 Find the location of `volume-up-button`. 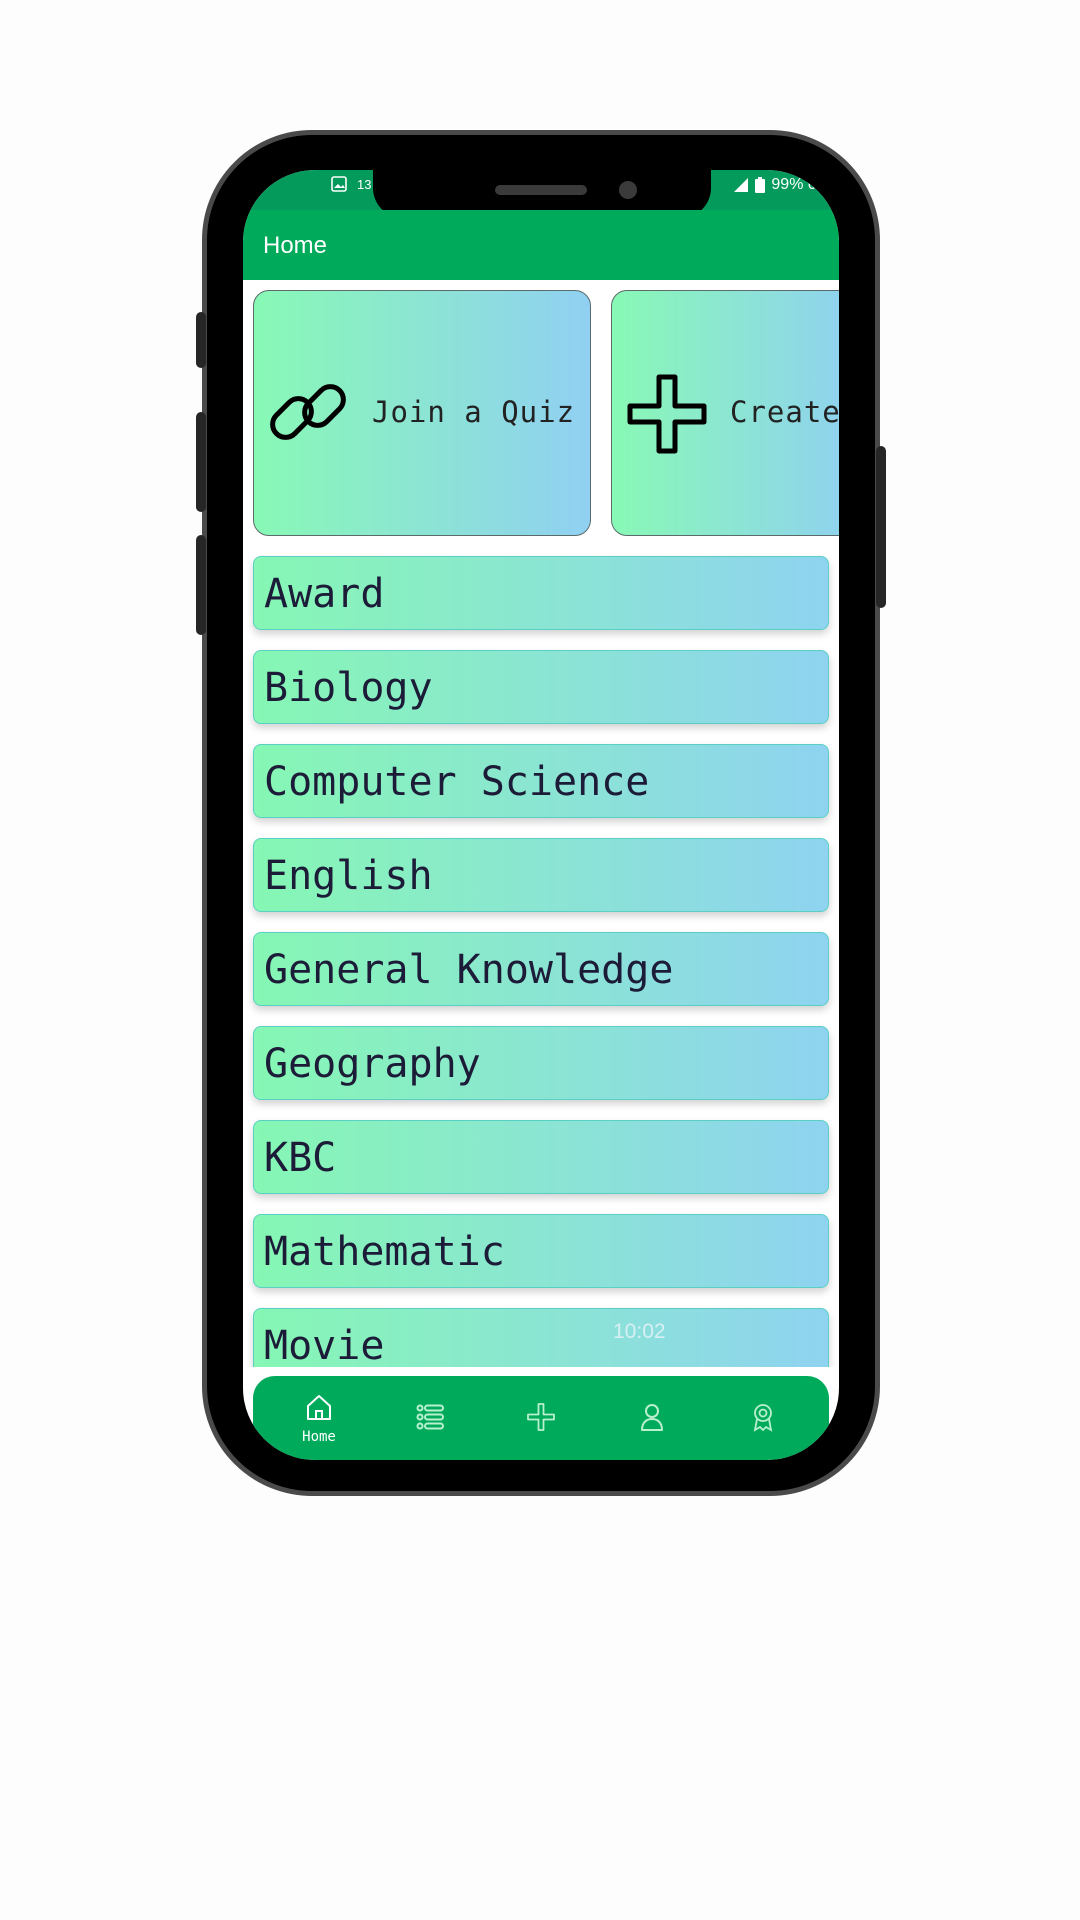

volume-up-button is located at coordinates (201, 462).